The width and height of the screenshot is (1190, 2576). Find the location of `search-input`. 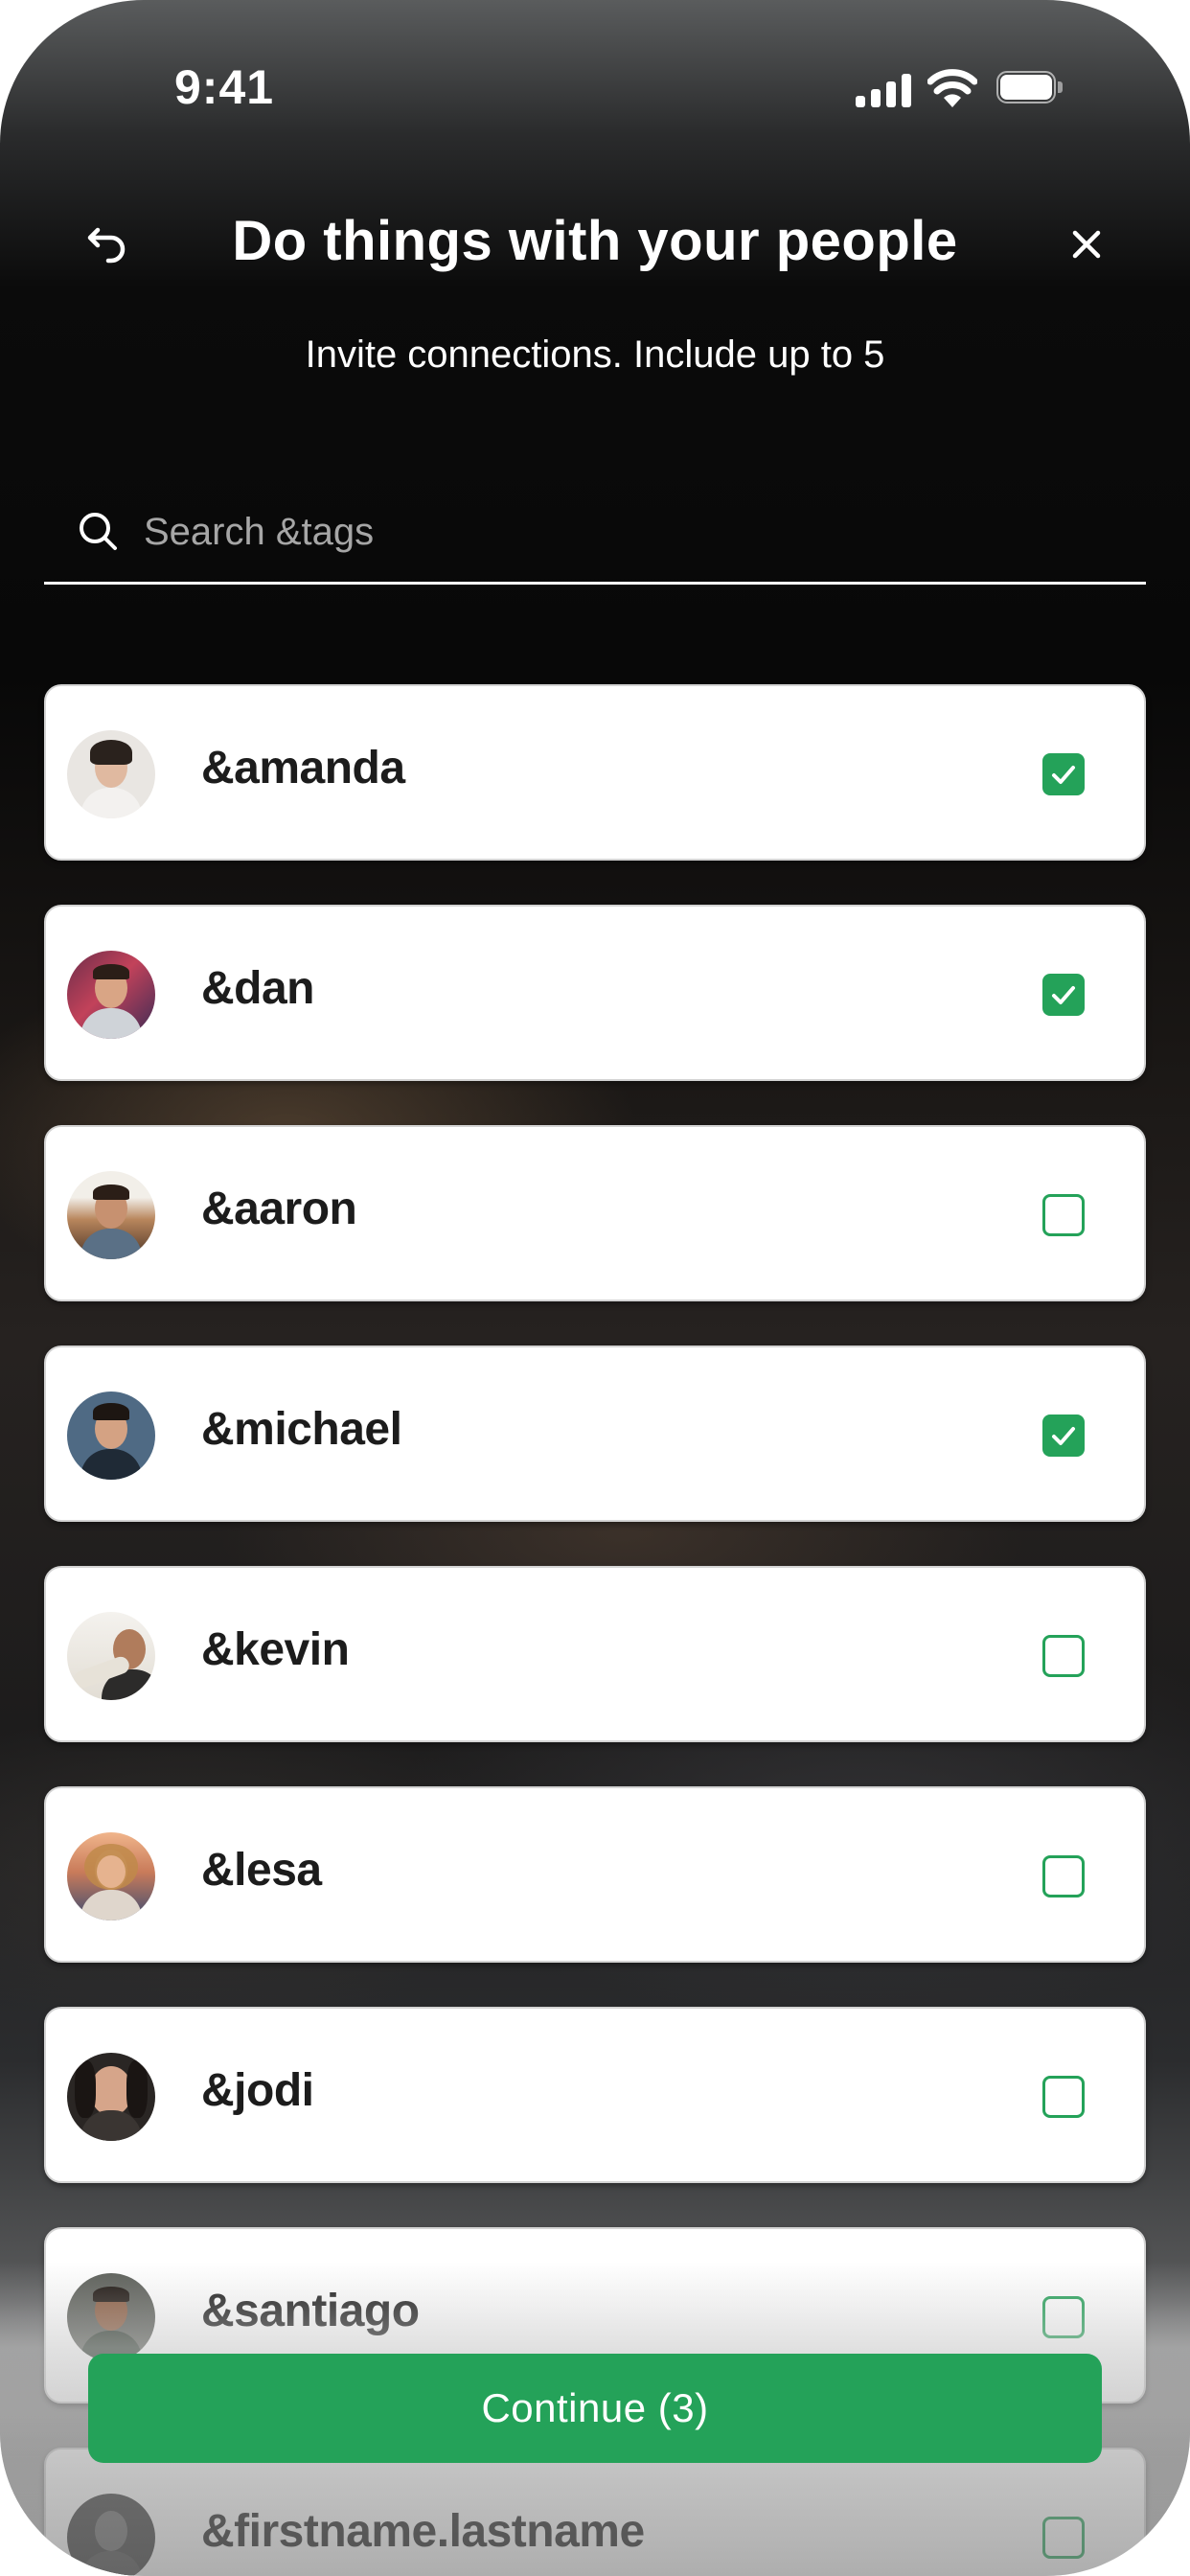

search-input is located at coordinates (623, 531).